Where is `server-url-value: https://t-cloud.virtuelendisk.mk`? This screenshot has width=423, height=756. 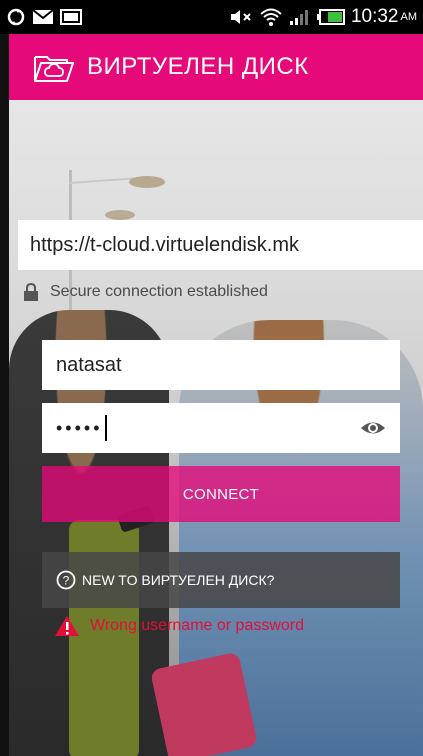
server-url-value: https://t-cloud.virtuelendisk.mk is located at coordinates (164, 244).